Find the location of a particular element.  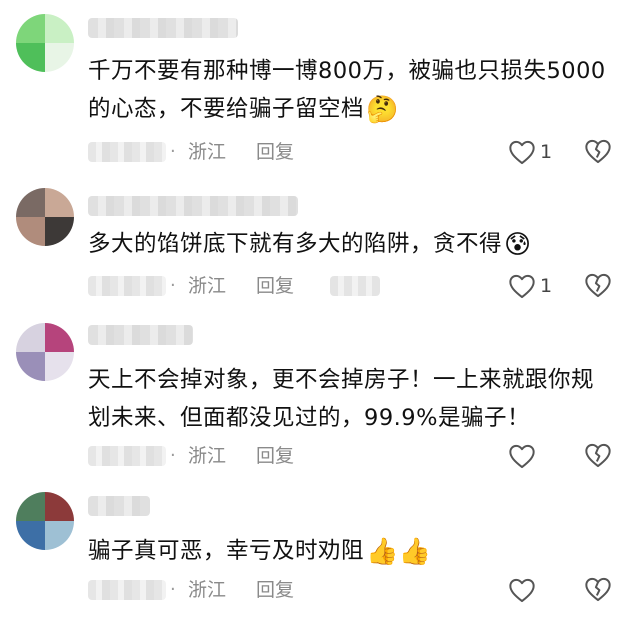

thumbs-up-emoji-icon: 👍👍 is located at coordinates (399, 551).